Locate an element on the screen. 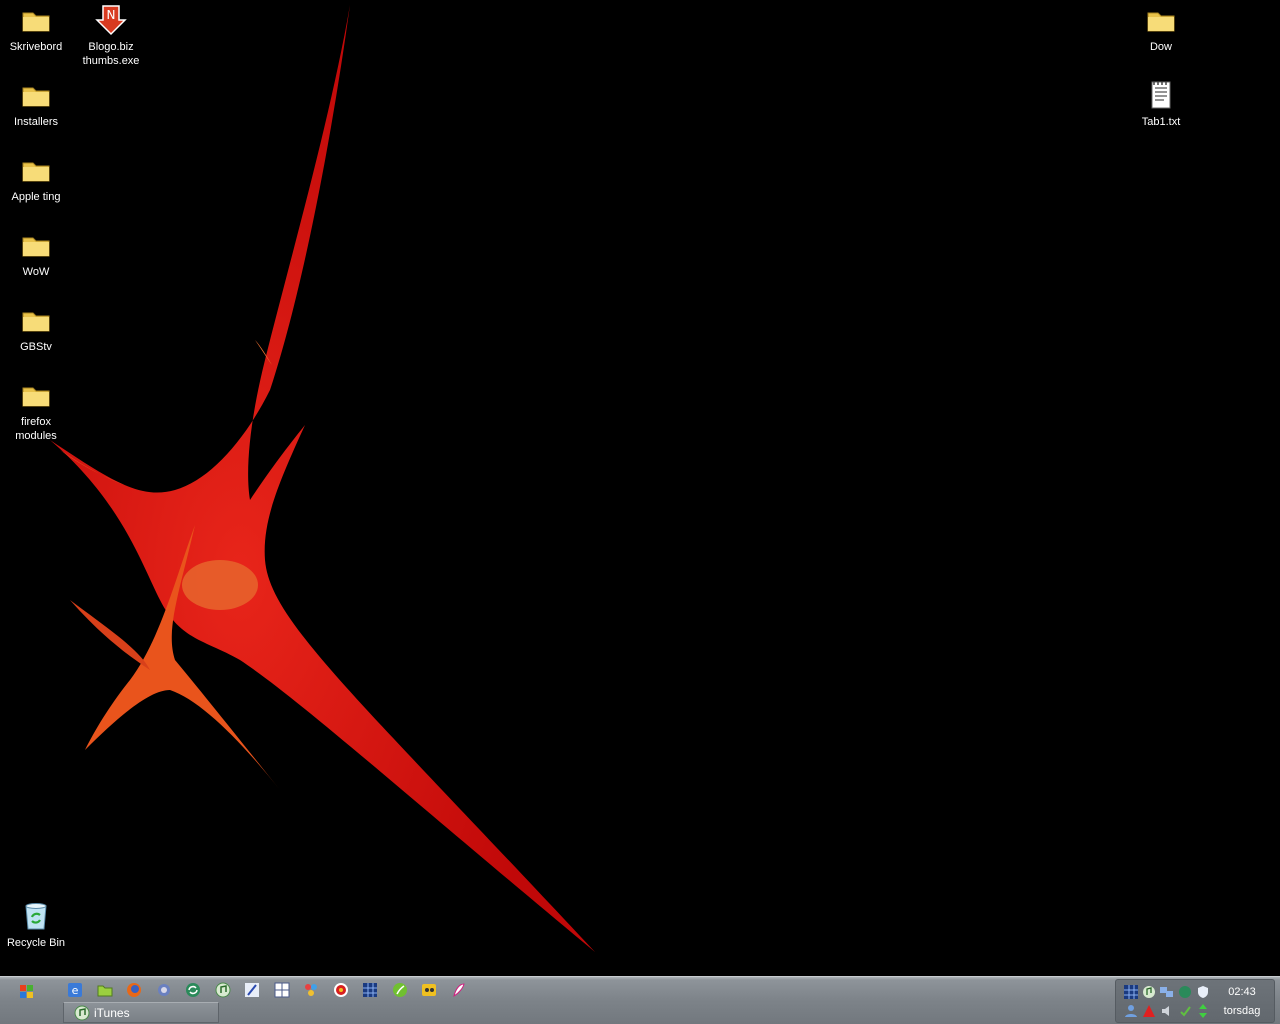 The height and width of the screenshot is (1024, 1280). desktop-icon-skrivebord: Skrivebord is located at coordinates (38, 29).